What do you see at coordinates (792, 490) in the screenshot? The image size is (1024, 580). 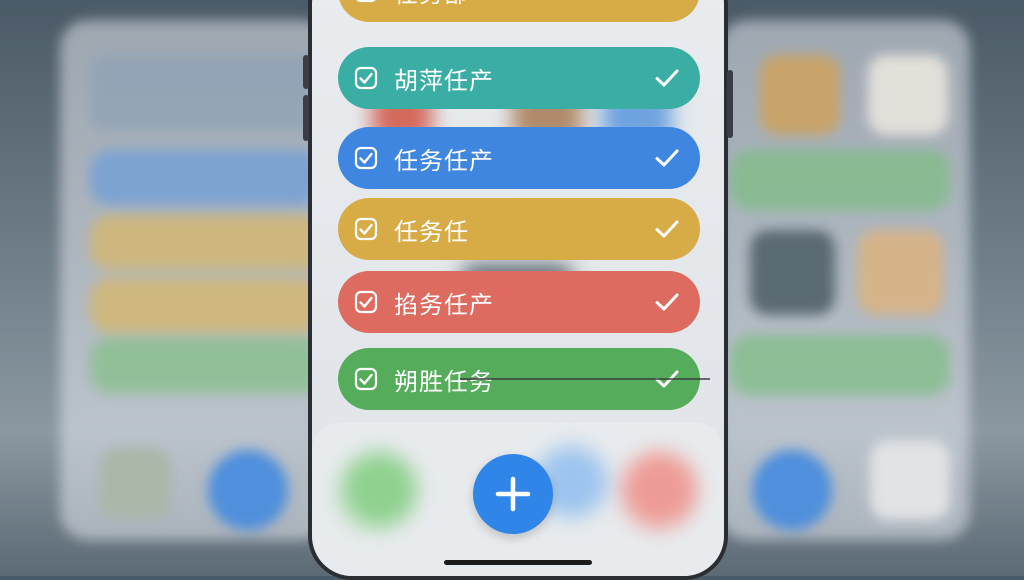 I see `background-right-add-circle` at bounding box center [792, 490].